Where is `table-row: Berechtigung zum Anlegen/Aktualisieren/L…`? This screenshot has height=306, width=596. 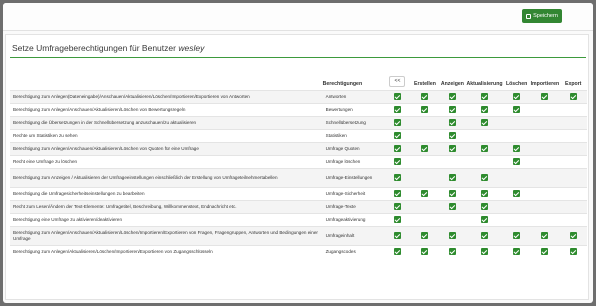
table-row: Berechtigung zum Anlegen/Aktualisieren/L… is located at coordinates (298, 251).